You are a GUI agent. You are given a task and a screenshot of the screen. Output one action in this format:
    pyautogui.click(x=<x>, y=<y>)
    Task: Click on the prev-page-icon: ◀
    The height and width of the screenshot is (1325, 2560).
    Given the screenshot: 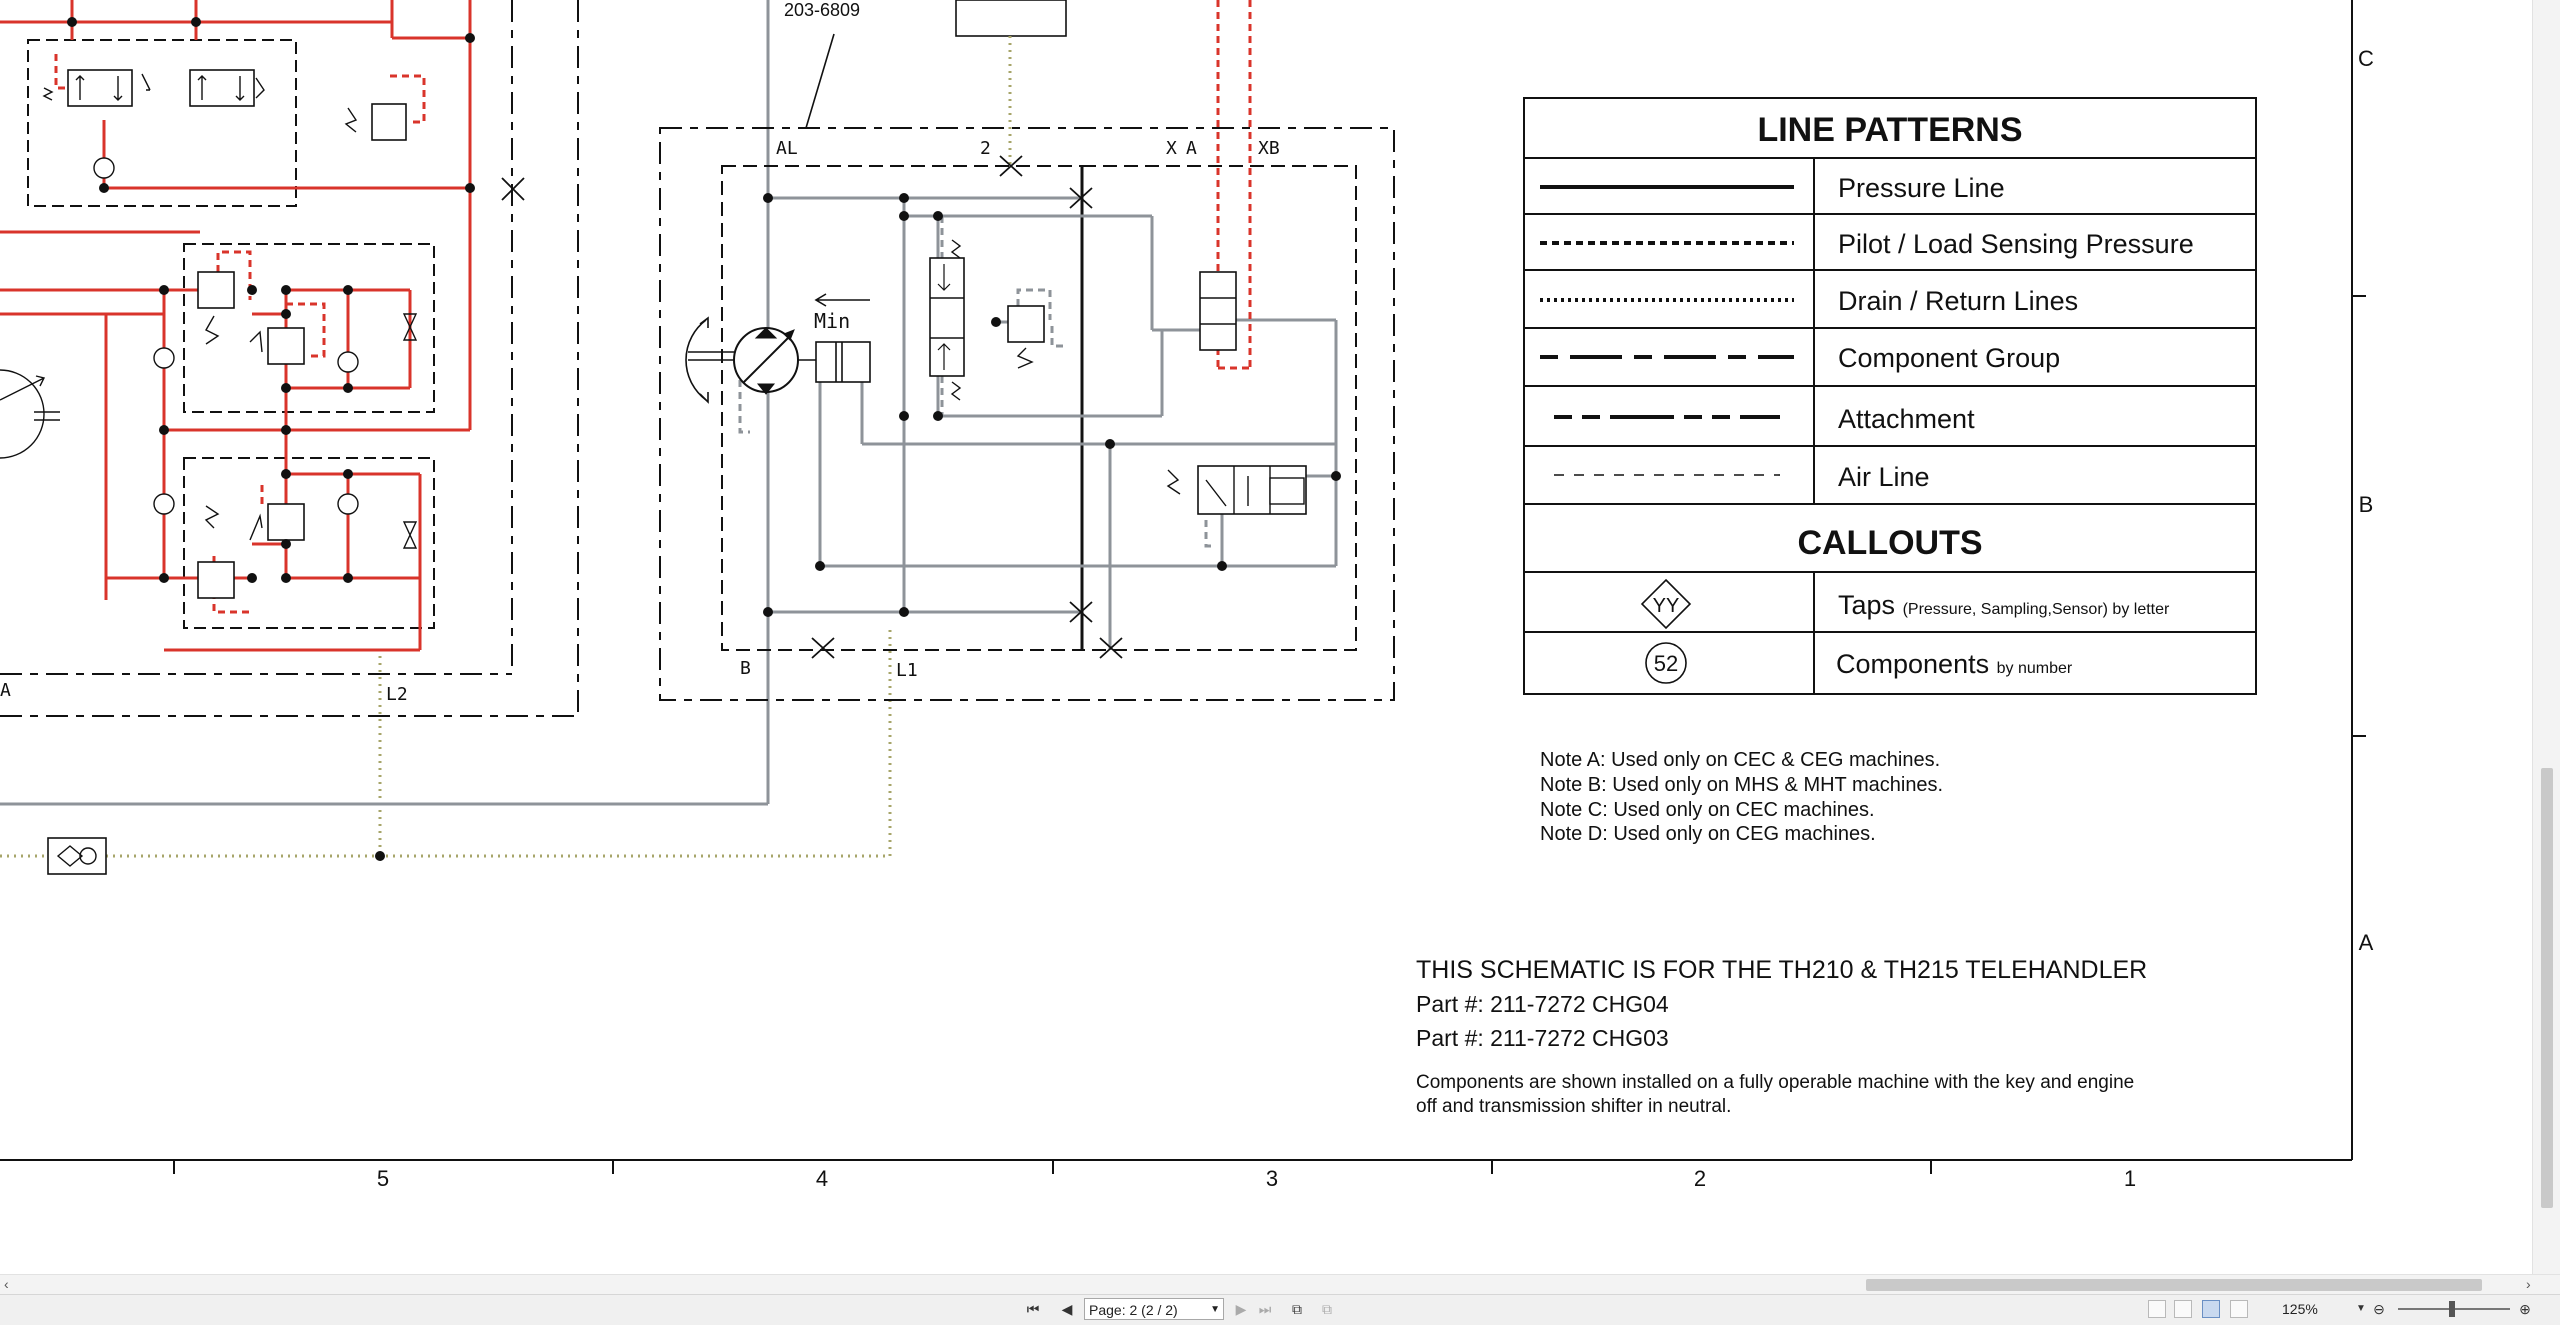 What is the action you would take?
    pyautogui.click(x=1067, y=1309)
    